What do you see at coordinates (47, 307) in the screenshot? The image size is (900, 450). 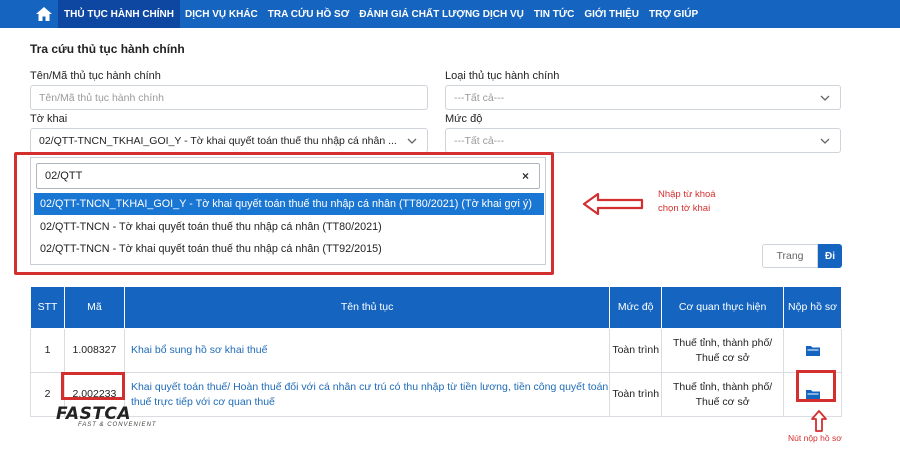 I see `column-header-stt: STT` at bounding box center [47, 307].